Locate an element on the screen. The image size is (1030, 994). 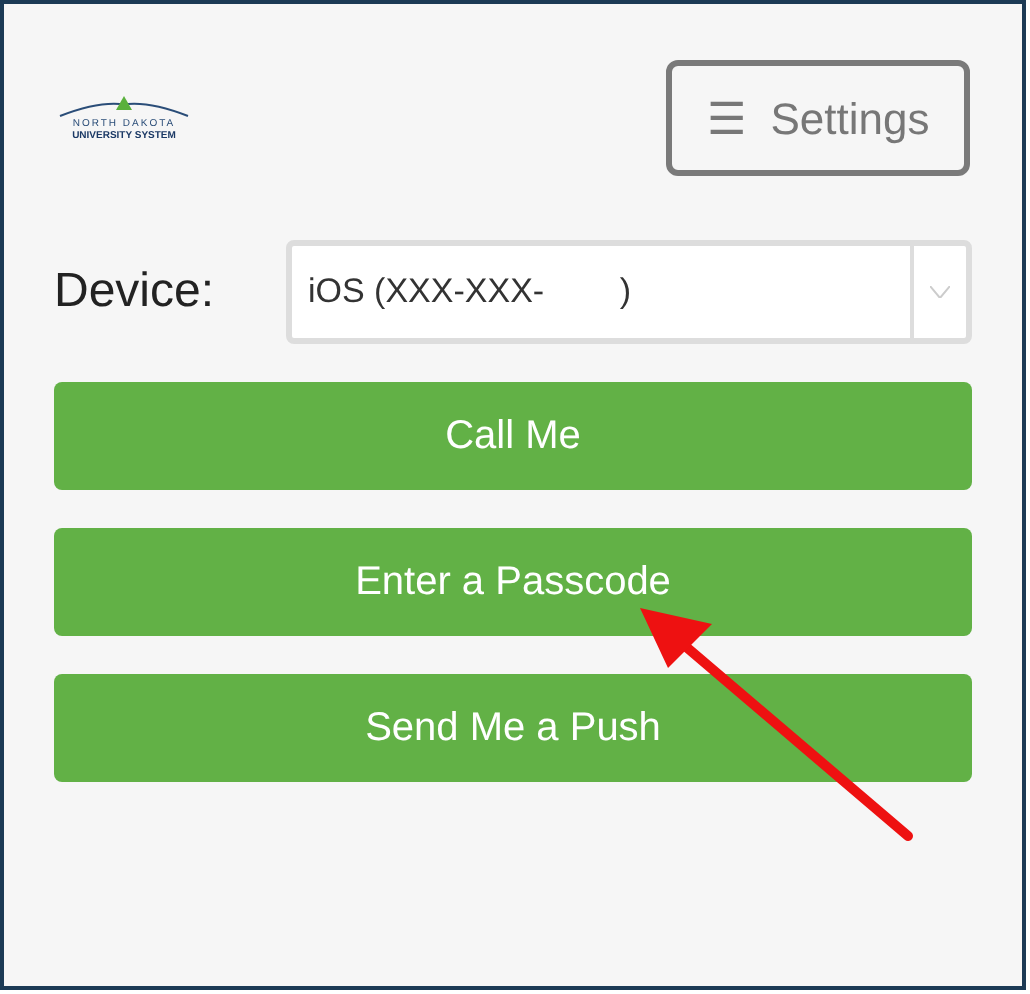
action-button: Call Me is located at coordinates (513, 436).